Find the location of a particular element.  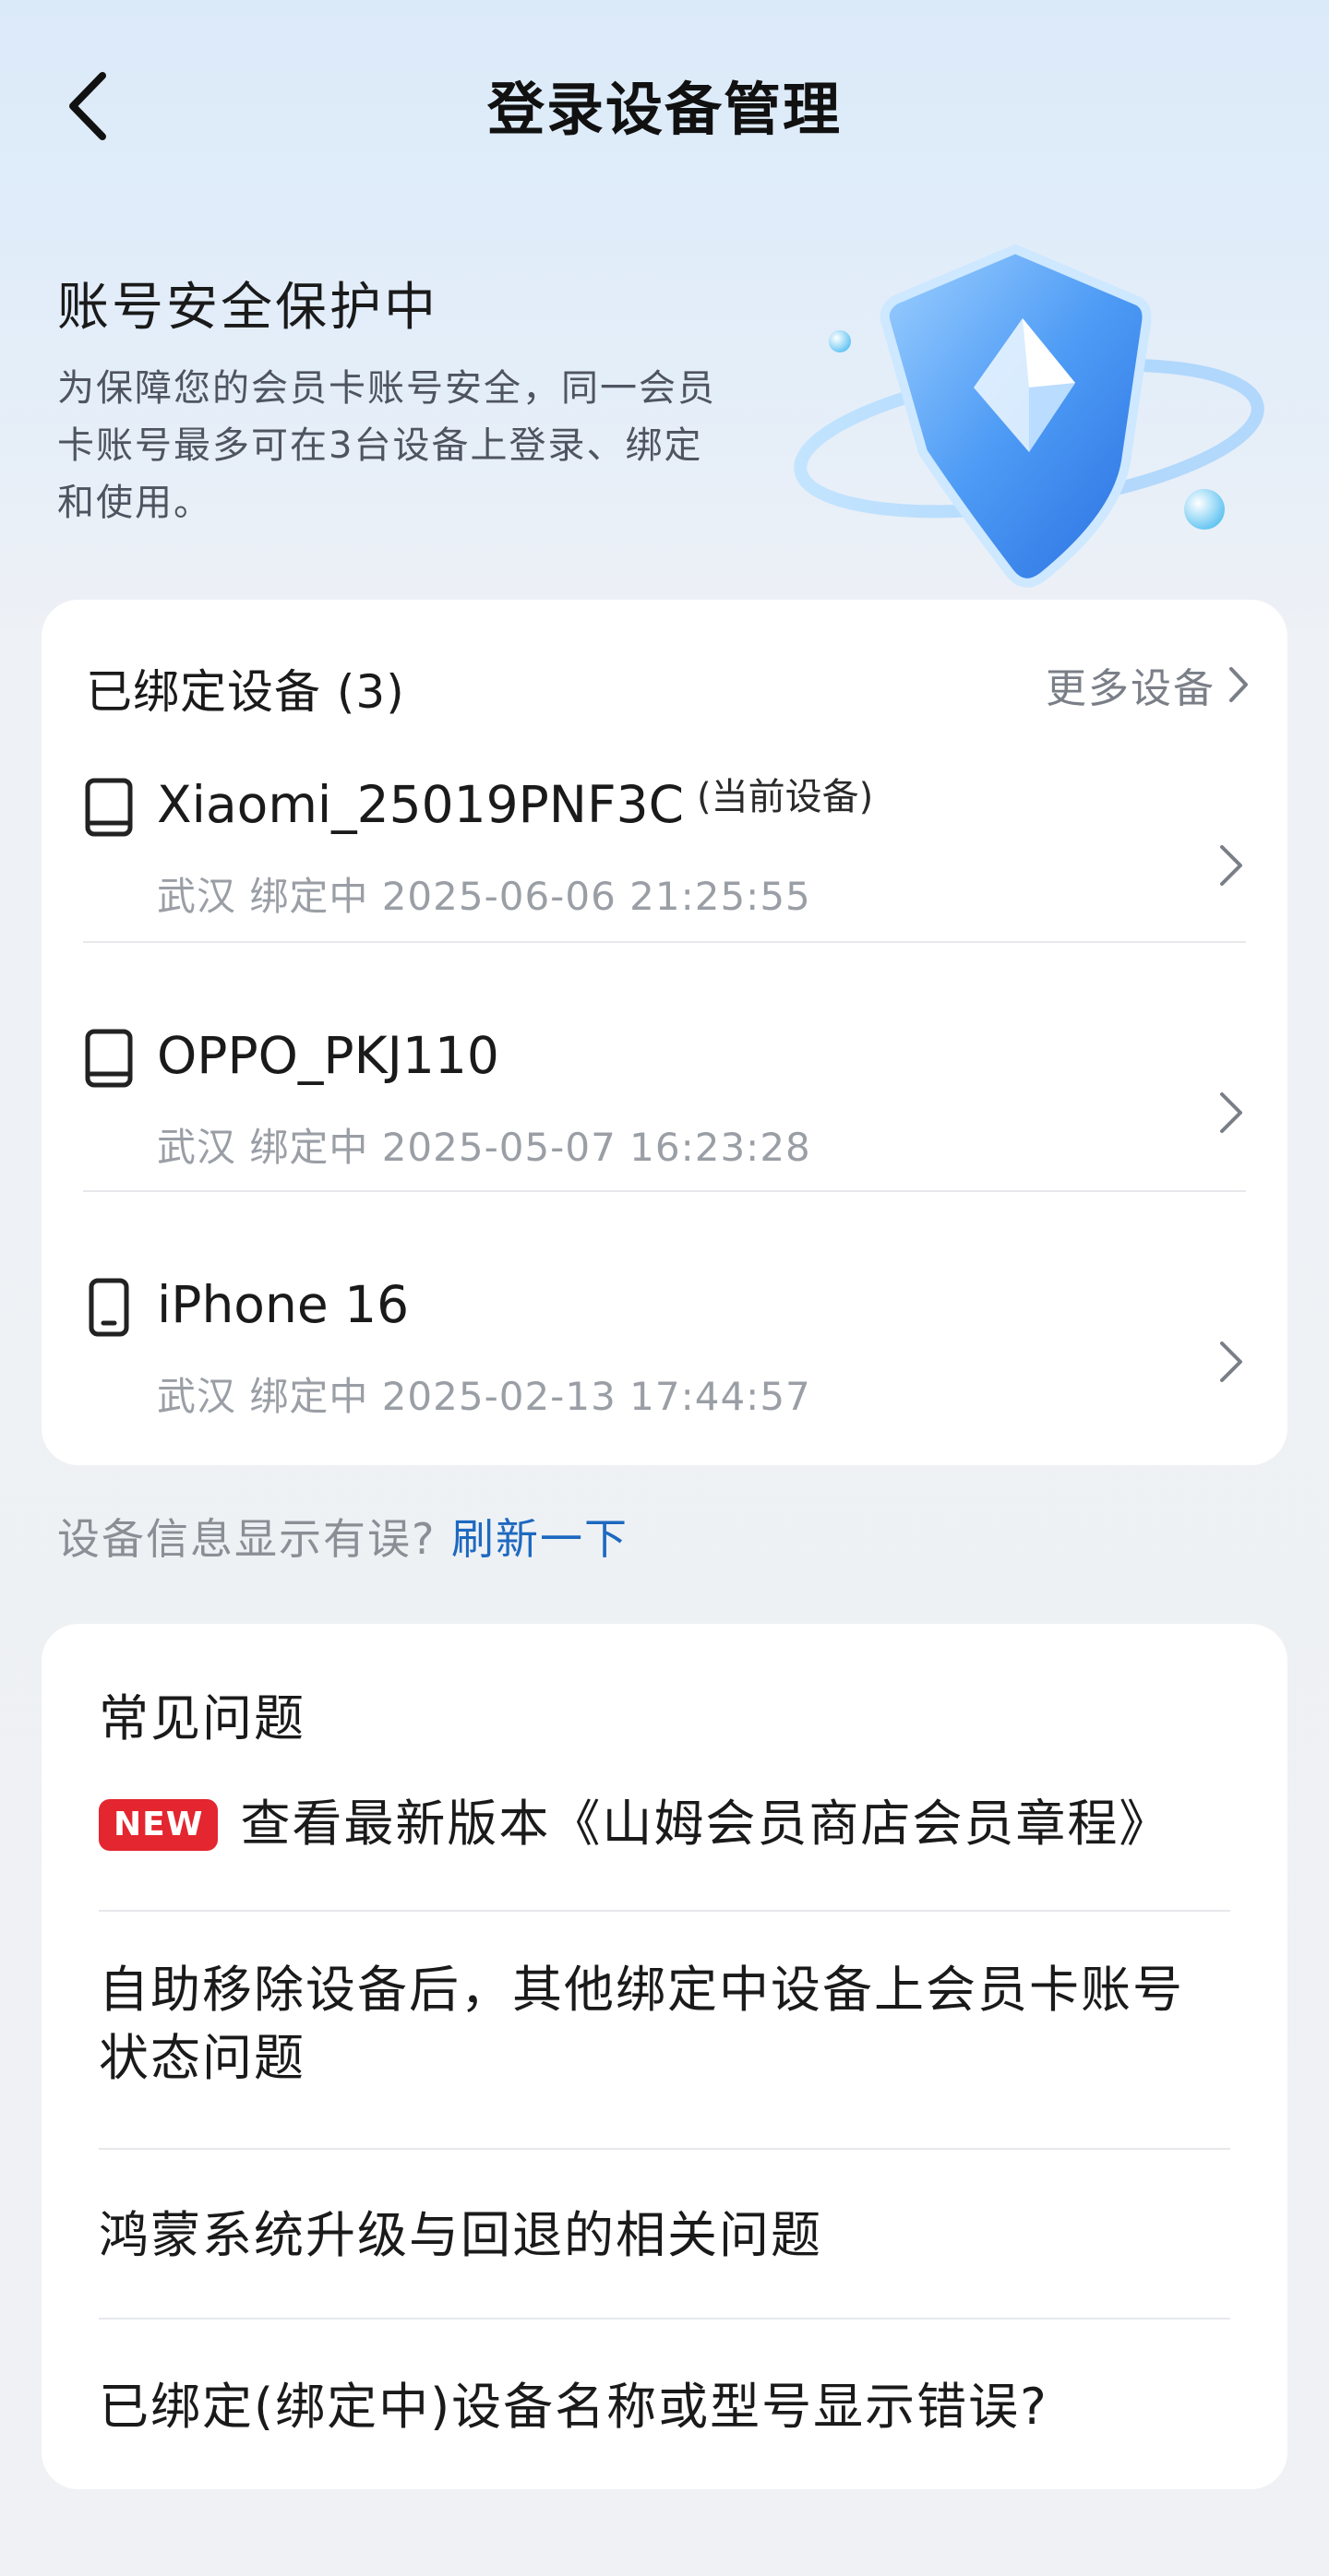

faq-item-label: 查看最新版本《山姆会员商店会员章程》 is located at coordinates (705, 1824).